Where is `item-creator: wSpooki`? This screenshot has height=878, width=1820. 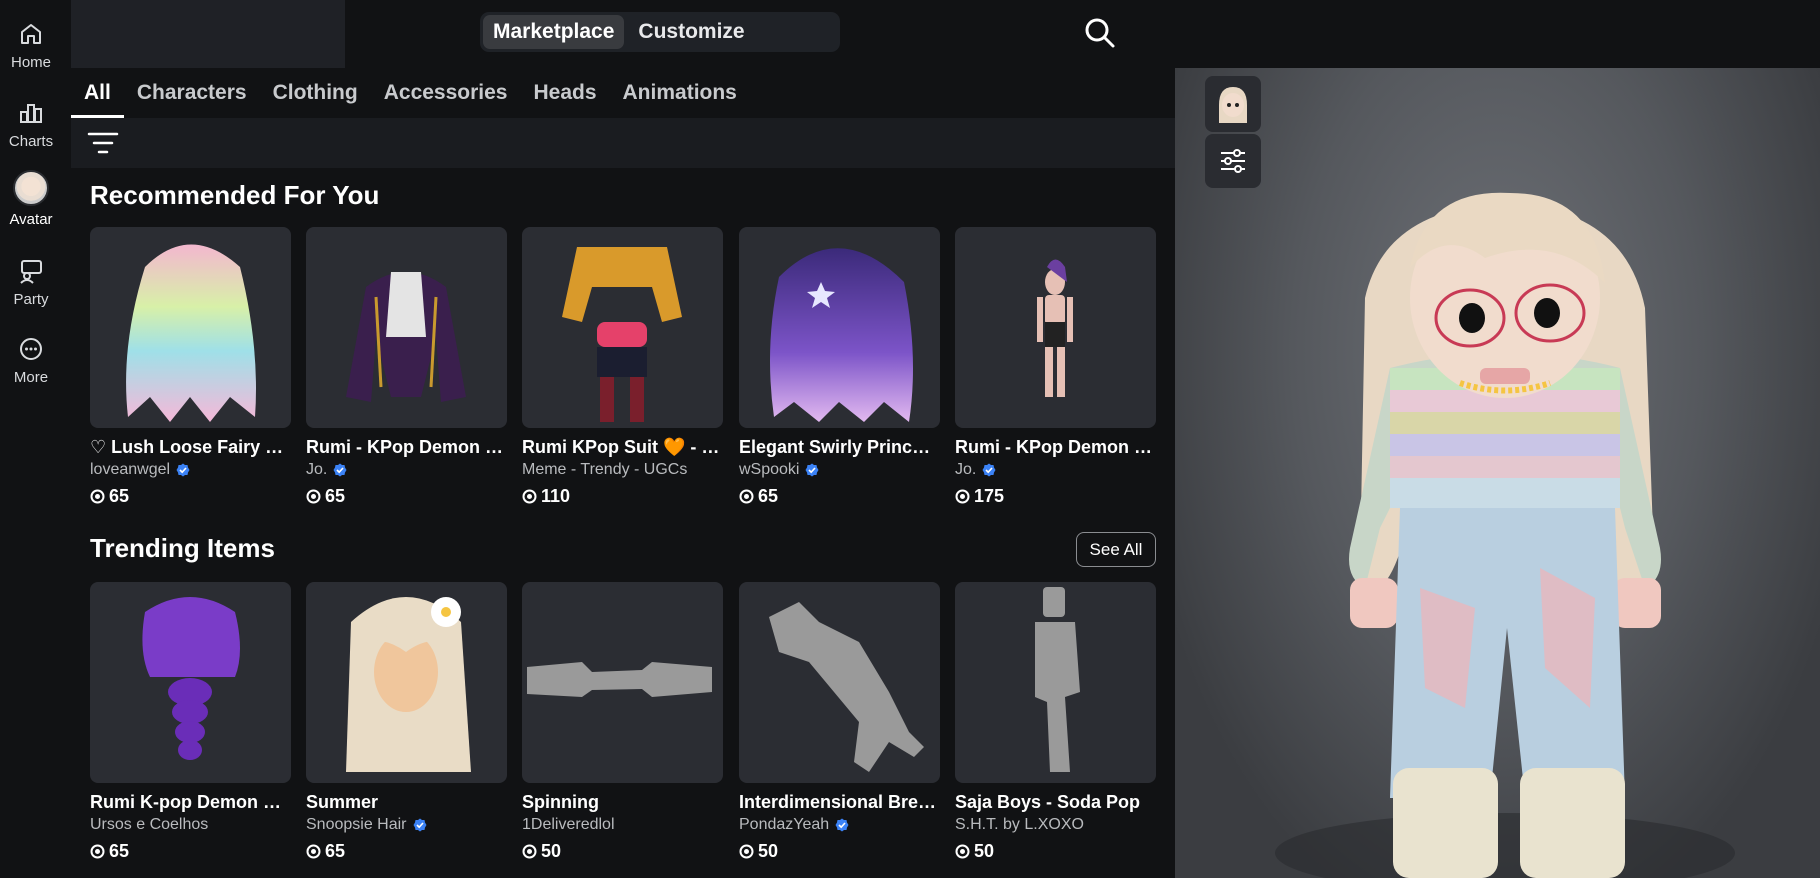 item-creator: wSpooki is located at coordinates (839, 470).